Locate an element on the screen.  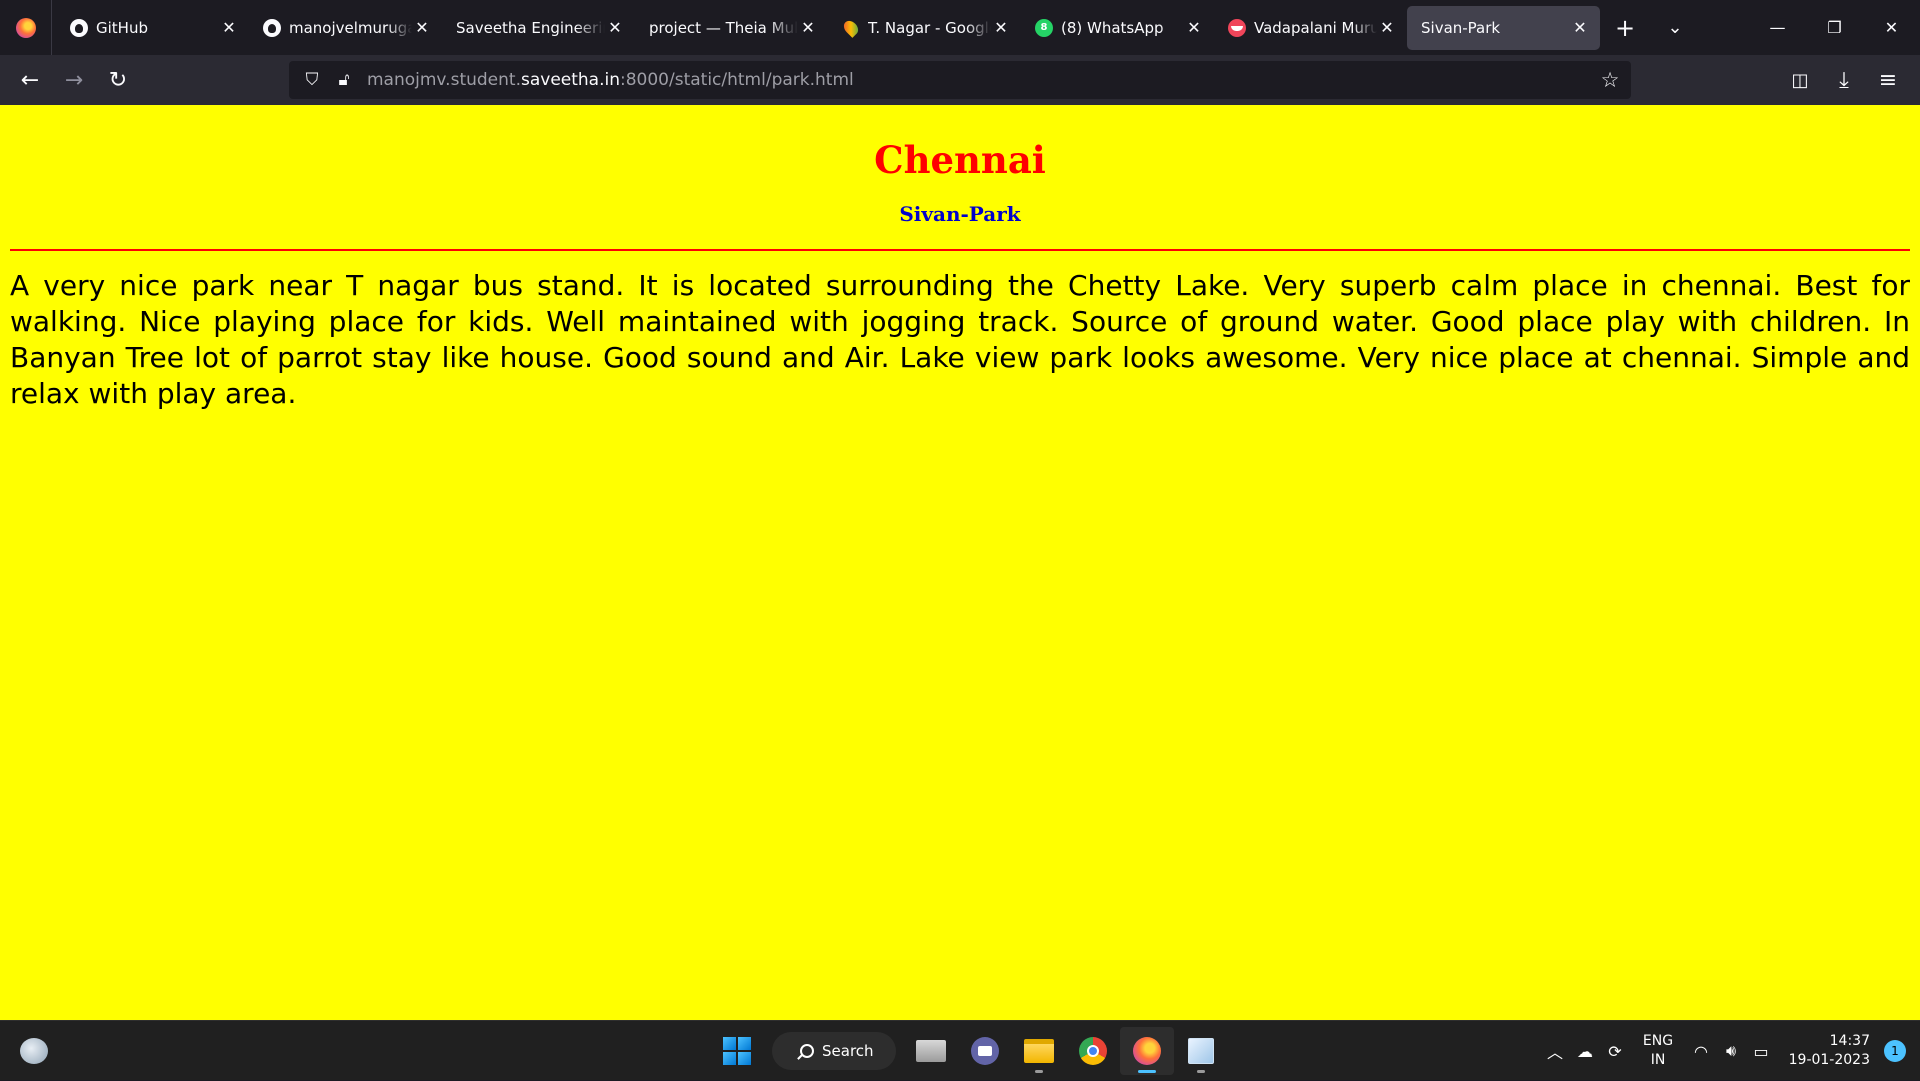
tab-manojvelmurugan: manojvelmurugan ✕ is located at coordinates (345, 28).